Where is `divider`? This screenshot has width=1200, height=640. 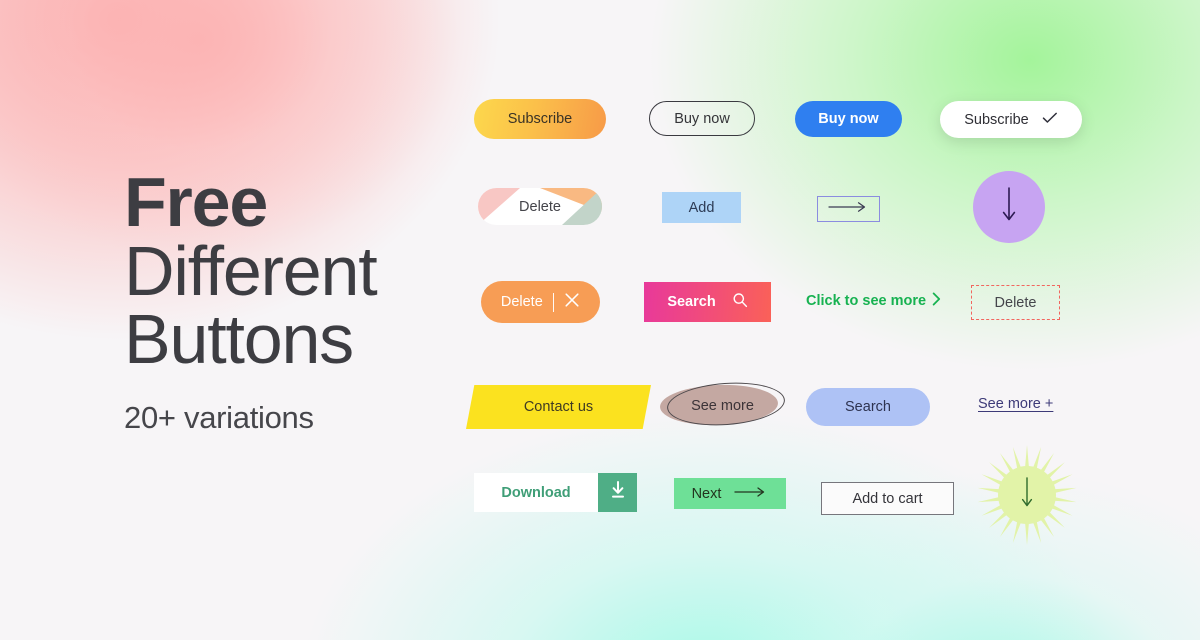
divider is located at coordinates (553, 302).